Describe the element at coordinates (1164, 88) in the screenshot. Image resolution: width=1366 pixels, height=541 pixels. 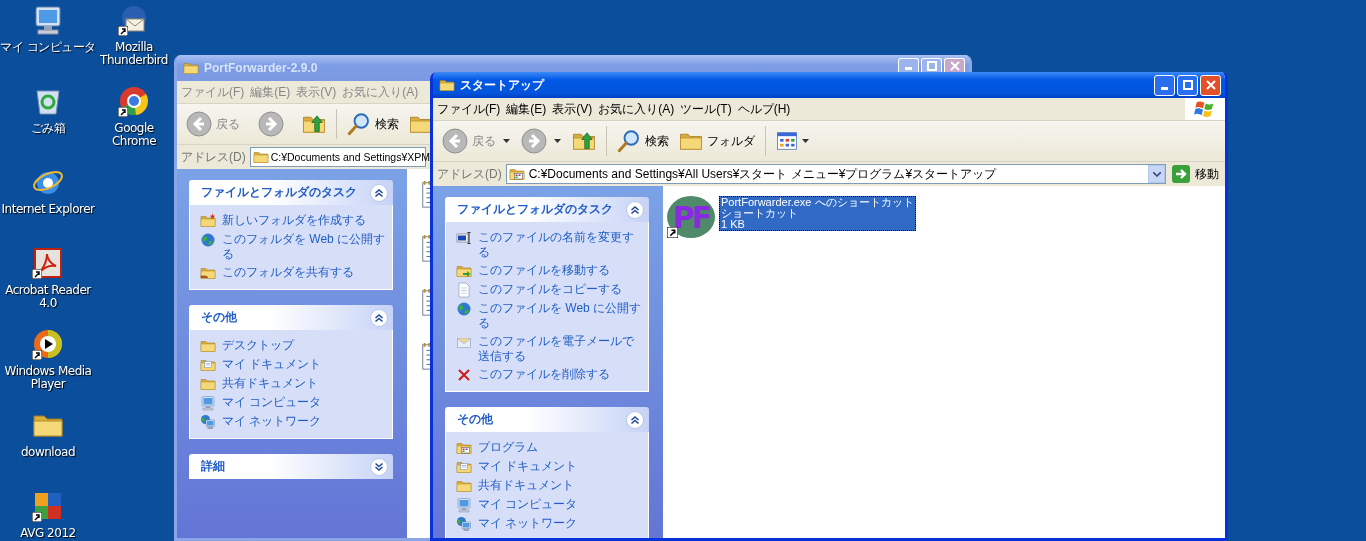
I see `minimize-icon` at that location.